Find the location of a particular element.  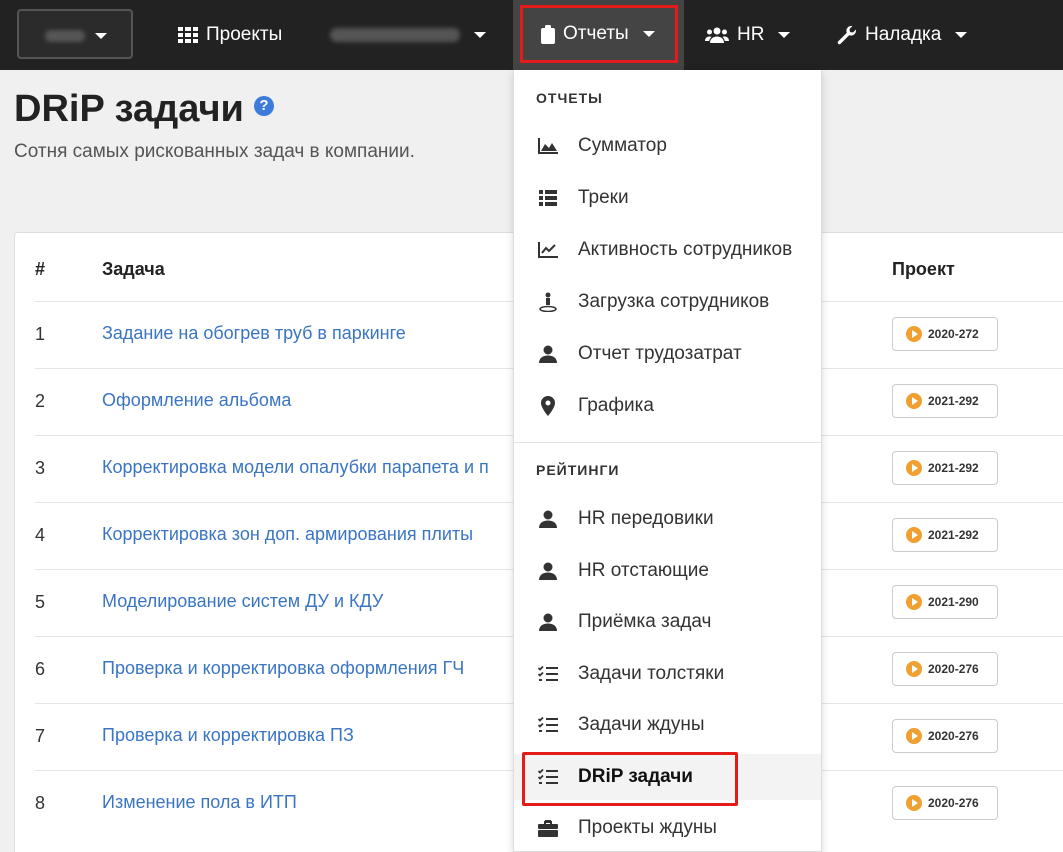

clipboard-icon is located at coordinates (548, 34).